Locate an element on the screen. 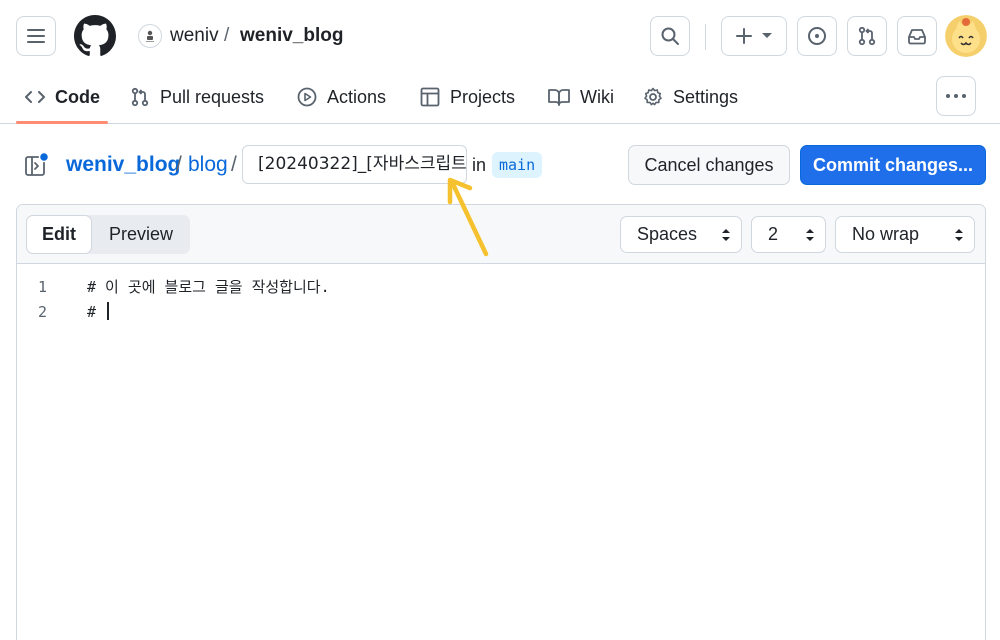  book-icon is located at coordinates (559, 97).